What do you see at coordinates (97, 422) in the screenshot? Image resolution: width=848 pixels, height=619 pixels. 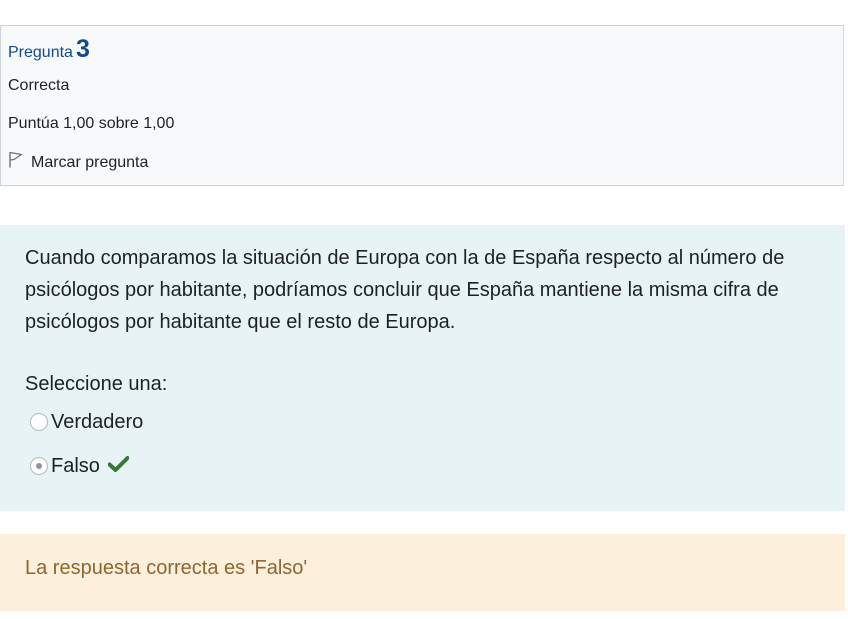 I see `answer-label-verdadero: Verdadero` at bounding box center [97, 422].